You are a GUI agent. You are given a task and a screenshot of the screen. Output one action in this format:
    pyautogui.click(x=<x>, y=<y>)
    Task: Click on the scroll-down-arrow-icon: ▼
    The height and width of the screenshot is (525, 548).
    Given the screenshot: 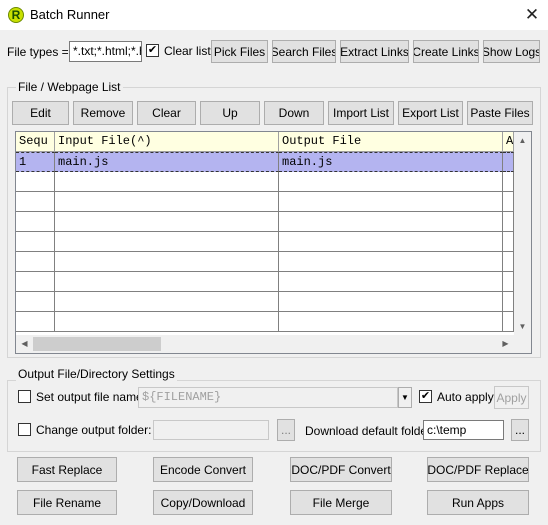 What is the action you would take?
    pyautogui.click(x=522, y=326)
    